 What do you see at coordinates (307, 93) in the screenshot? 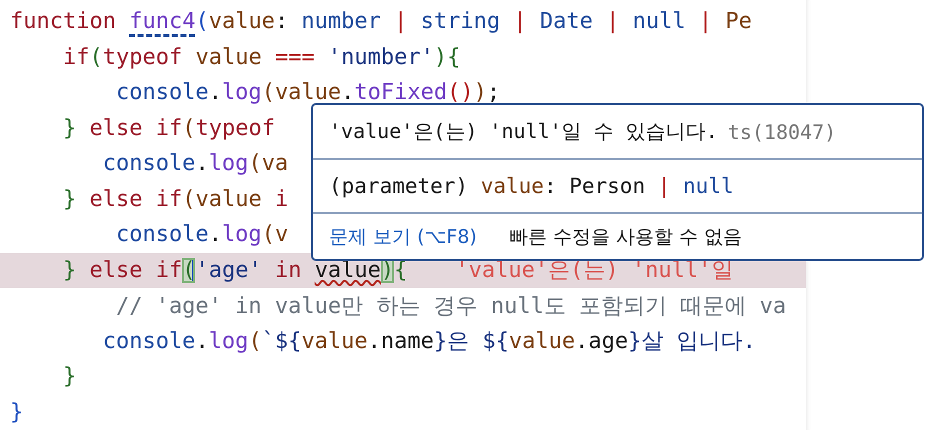
I see `code-line: console.log(value.toFixed());` at bounding box center [307, 93].